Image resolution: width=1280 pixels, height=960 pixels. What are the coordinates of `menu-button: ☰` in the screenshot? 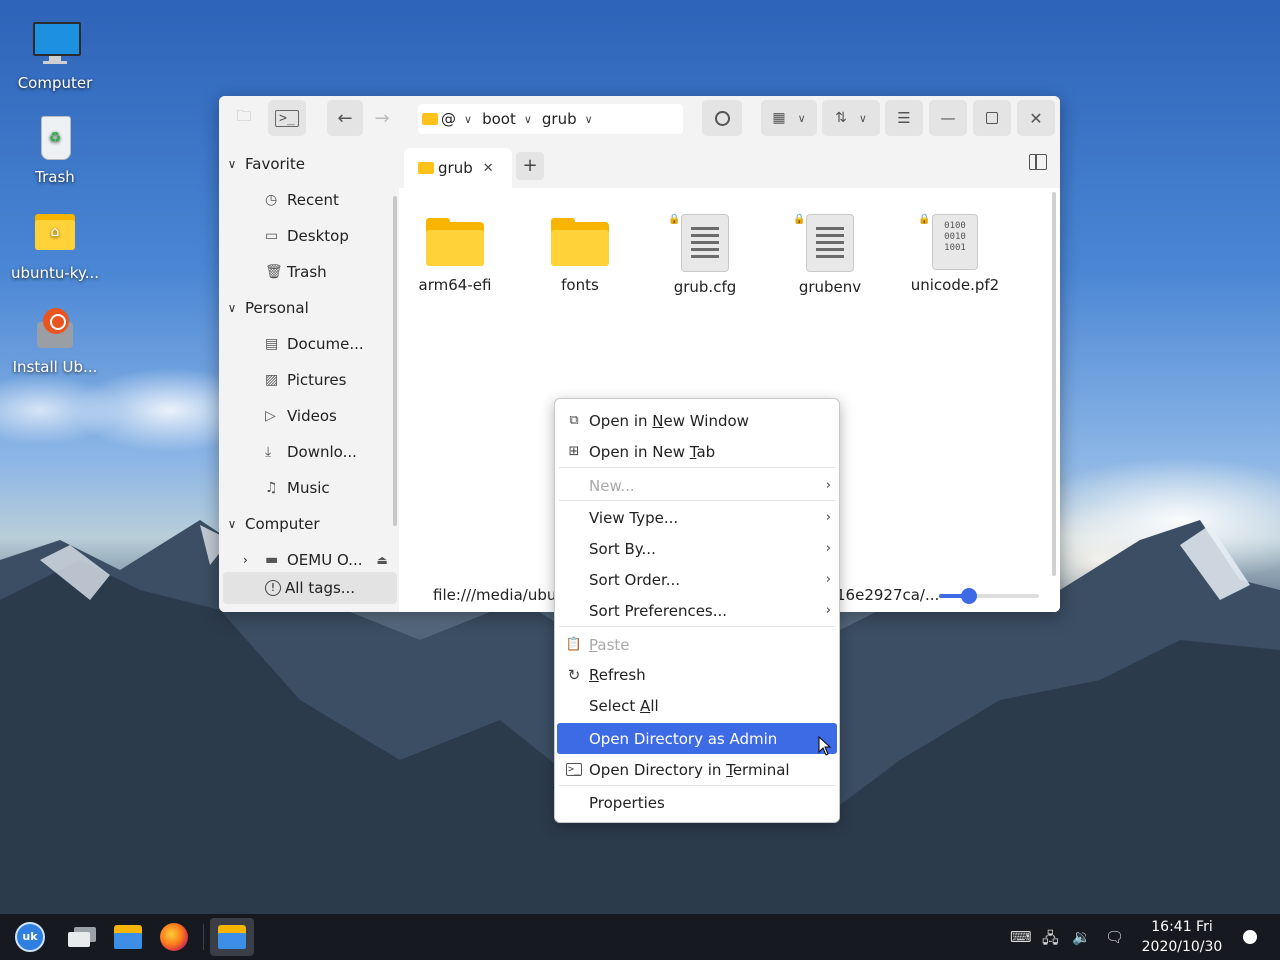 It's located at (904, 118).